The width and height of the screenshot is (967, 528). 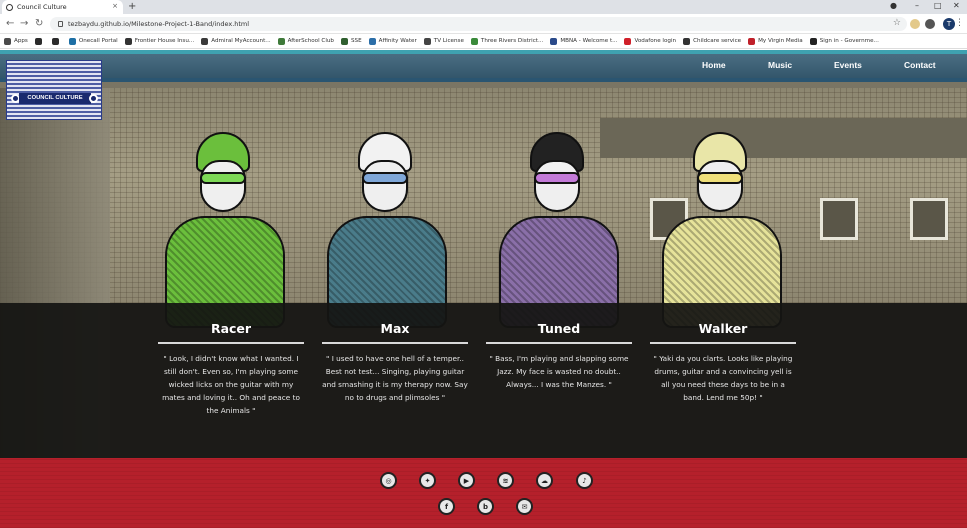 What do you see at coordinates (559, 328) in the screenshot?
I see `member-name: Tuned` at bounding box center [559, 328].